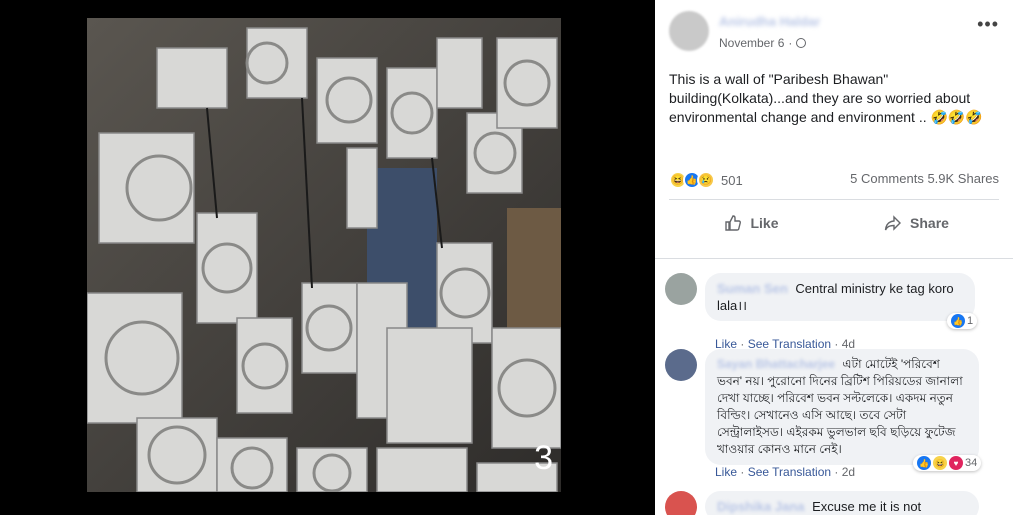  I want to click on comment-reaction-count: 1, so click(970, 321).